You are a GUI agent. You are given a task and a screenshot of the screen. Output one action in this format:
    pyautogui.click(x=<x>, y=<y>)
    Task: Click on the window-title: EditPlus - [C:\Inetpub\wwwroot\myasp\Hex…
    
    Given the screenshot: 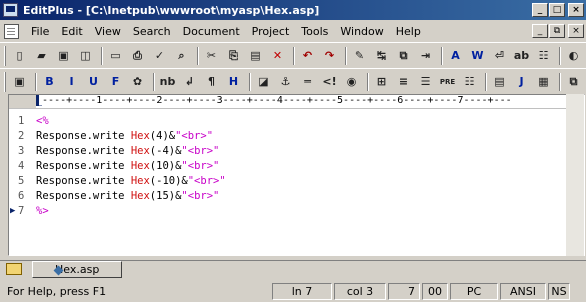 What is the action you would take?
    pyautogui.click(x=171, y=10)
    